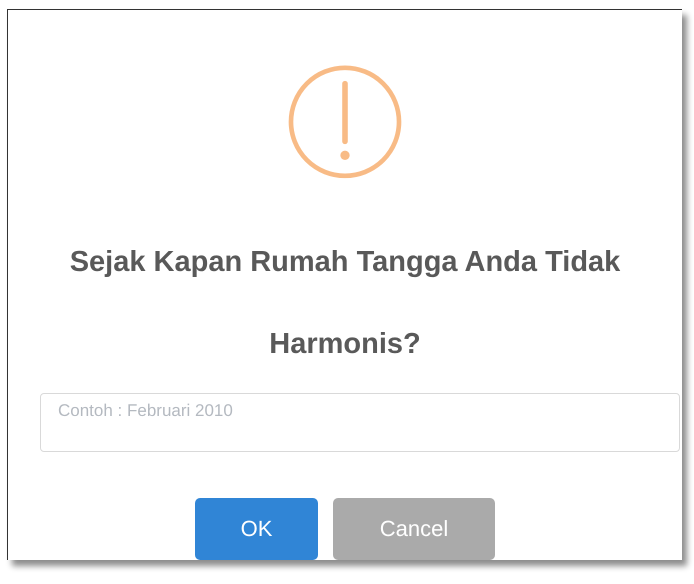 This screenshot has height=584, width=694. What do you see at coordinates (414, 529) in the screenshot?
I see `cancel-button: Cancel` at bounding box center [414, 529].